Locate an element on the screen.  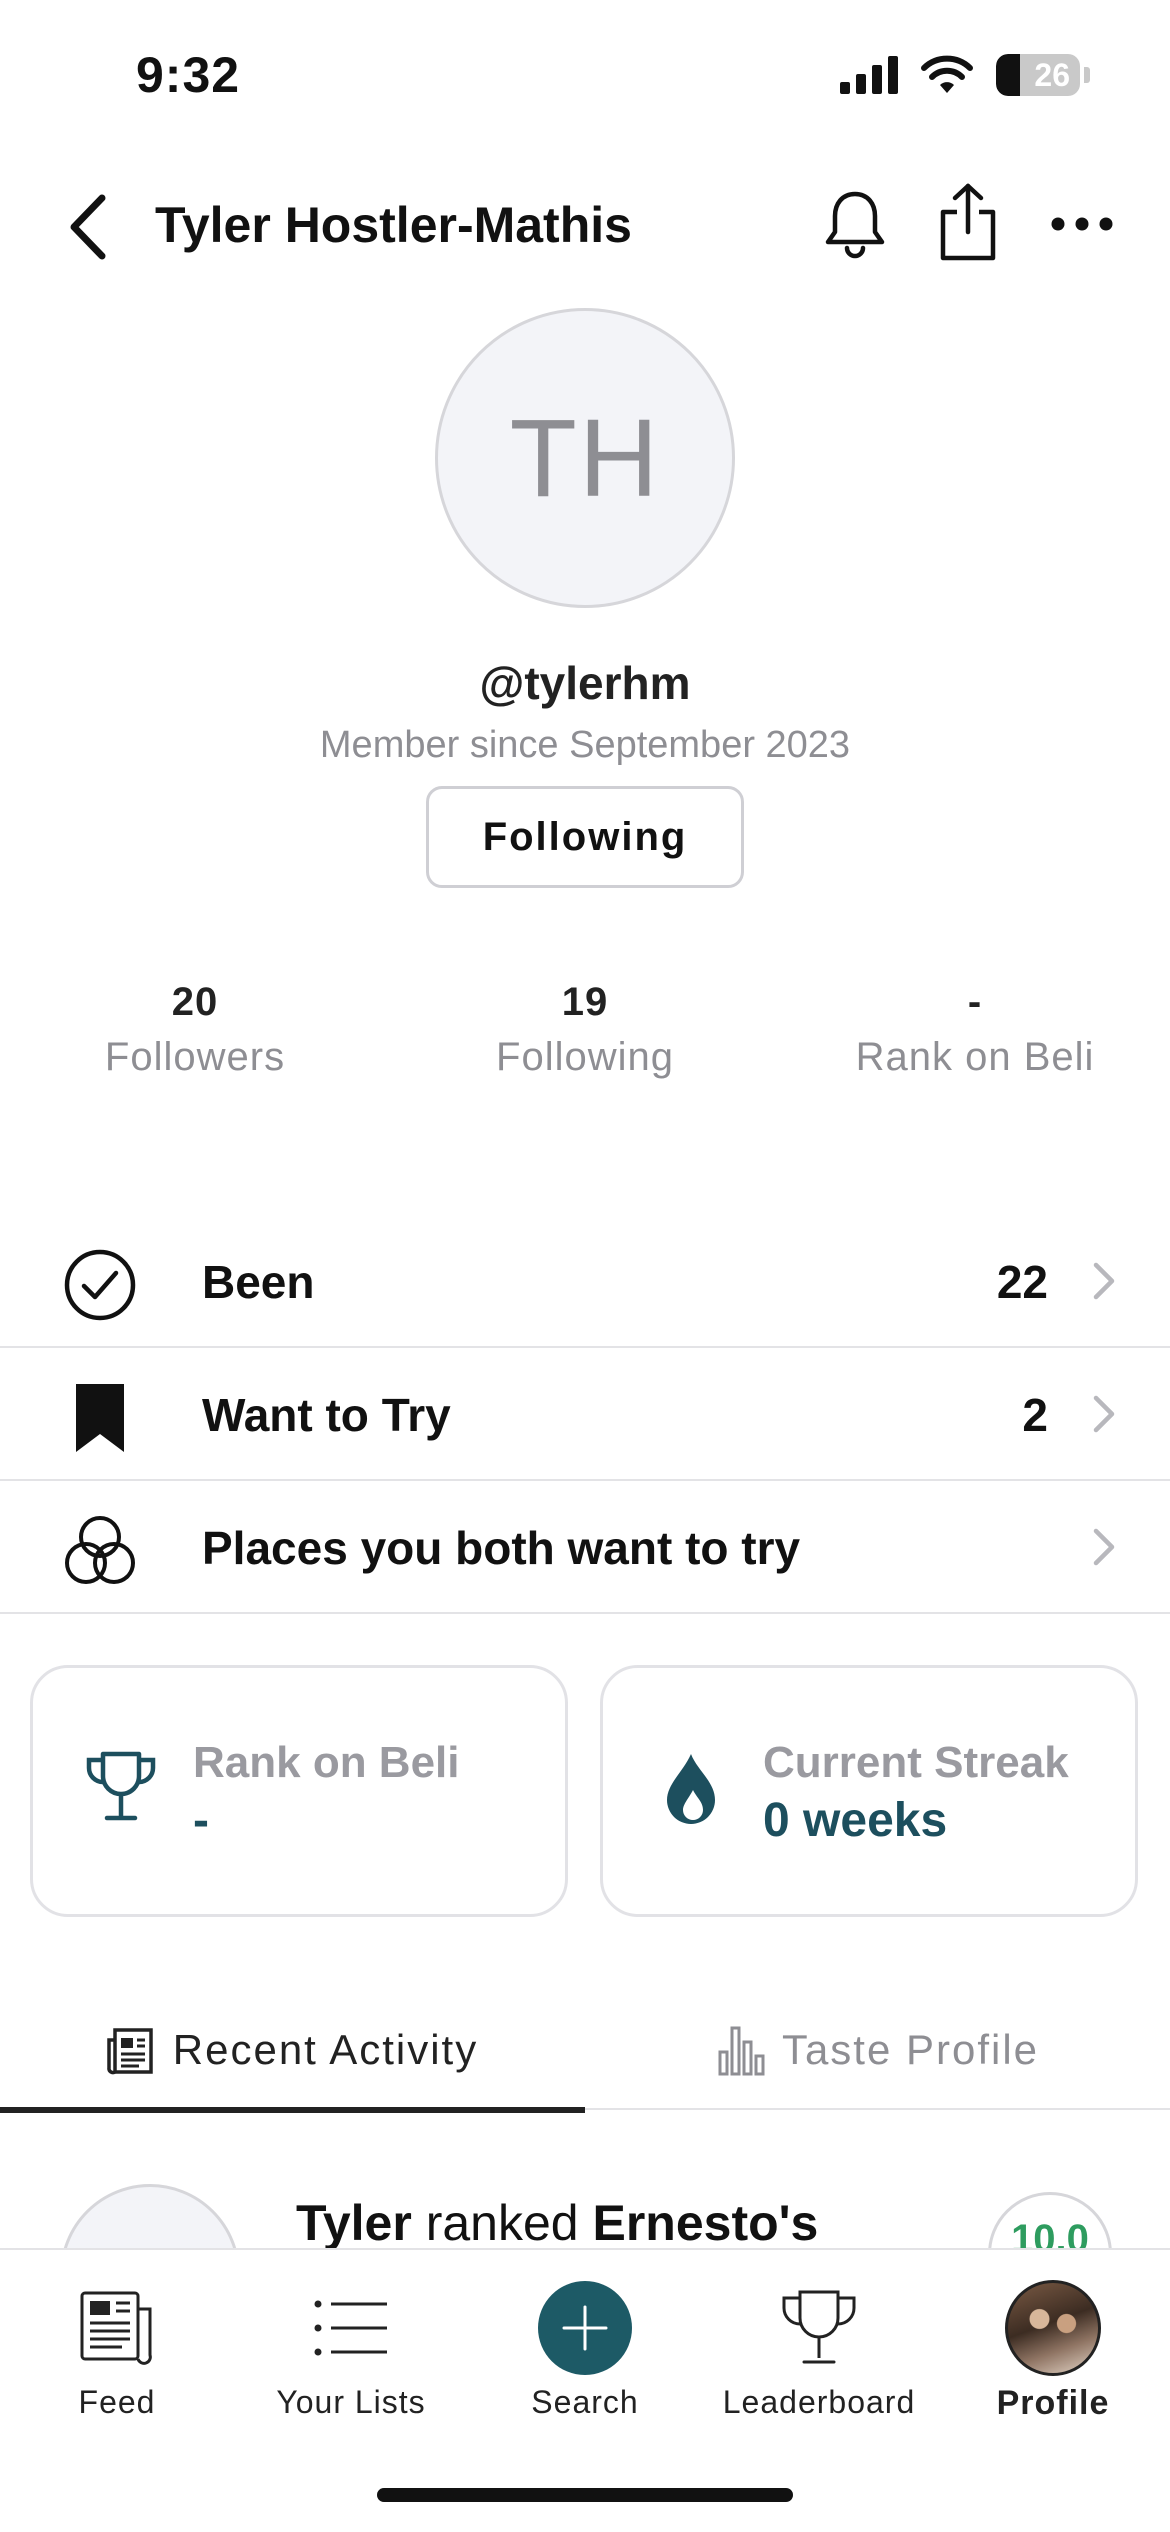
feed-verb: ranked is located at coordinates (502, 2221).